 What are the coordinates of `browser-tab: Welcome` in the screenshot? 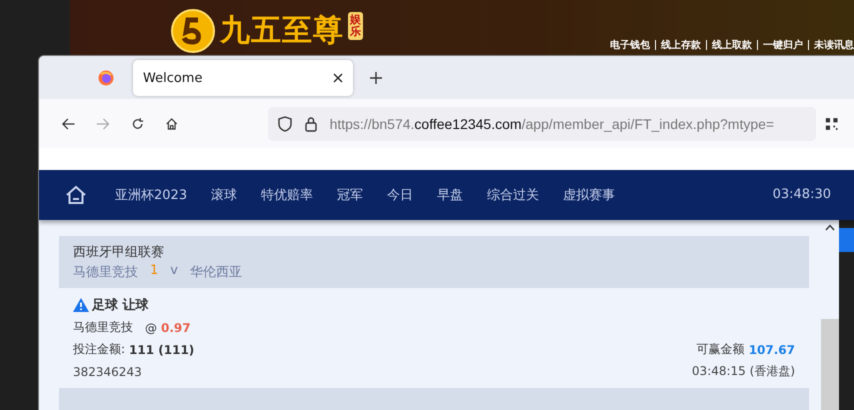 It's located at (243, 78).